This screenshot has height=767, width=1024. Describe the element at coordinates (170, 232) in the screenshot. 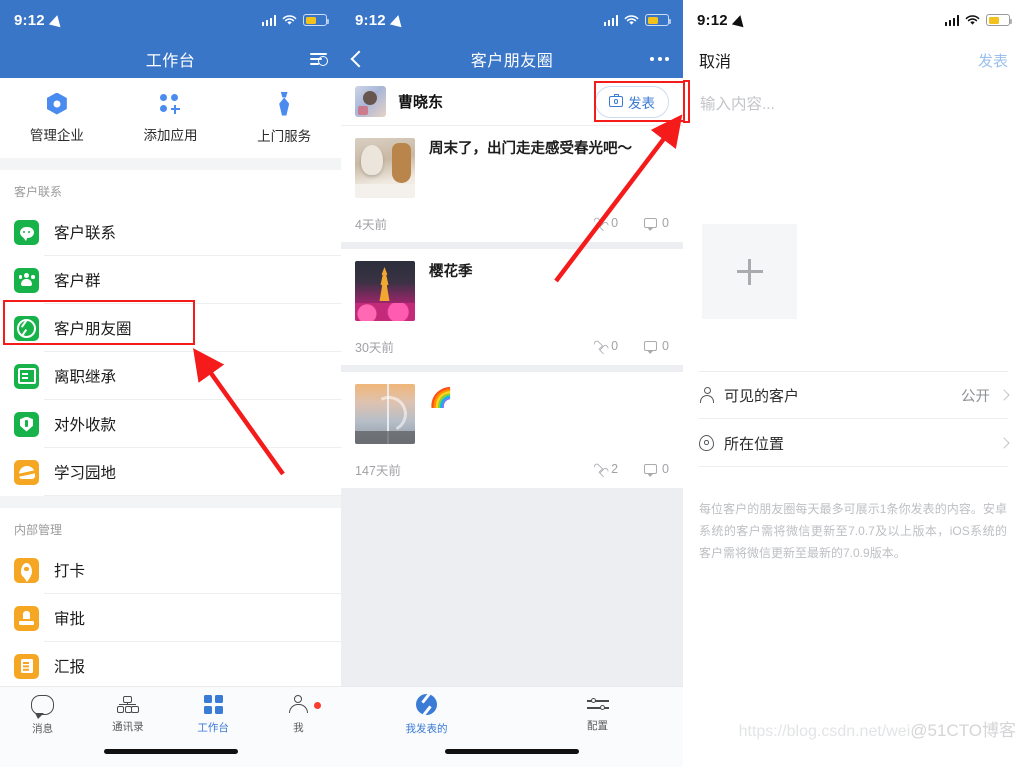

I see `sidebar-item-customer-contact: 客户联系` at that location.